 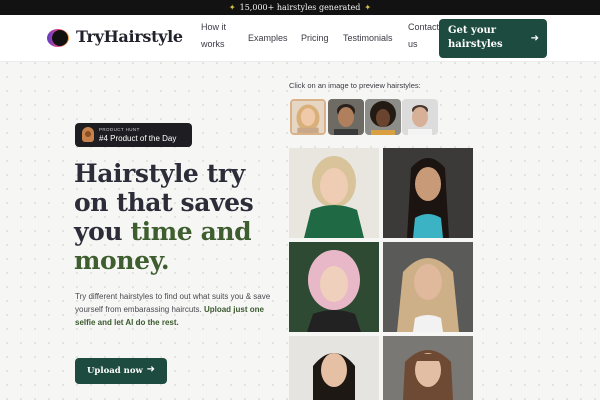 What do you see at coordinates (119, 129) in the screenshot?
I see `badge-small-text: PRODUCT HUNT` at bounding box center [119, 129].